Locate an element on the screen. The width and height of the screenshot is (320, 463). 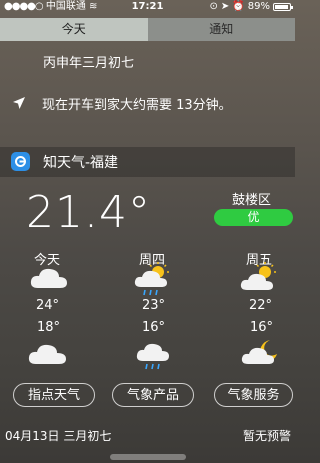
sun-cloud-icon is located at coordinates (258, 276).